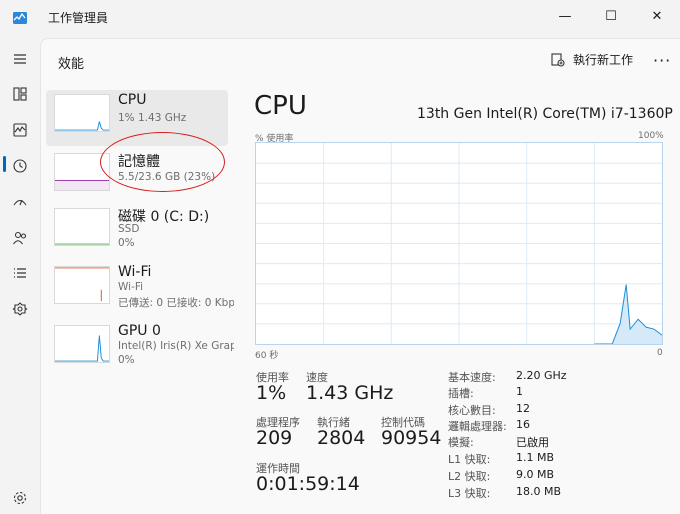  Describe the element at coordinates (469, 493) in the screenshot. I see `spec-label: L3 快取:` at that location.